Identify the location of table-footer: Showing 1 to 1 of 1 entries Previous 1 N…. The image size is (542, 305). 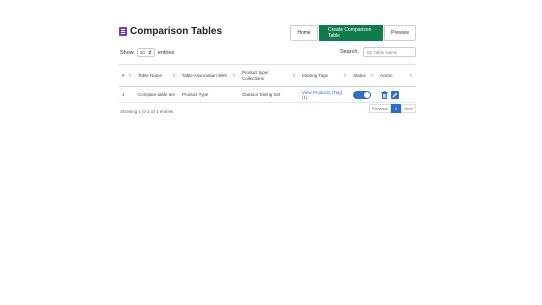
(267, 109).